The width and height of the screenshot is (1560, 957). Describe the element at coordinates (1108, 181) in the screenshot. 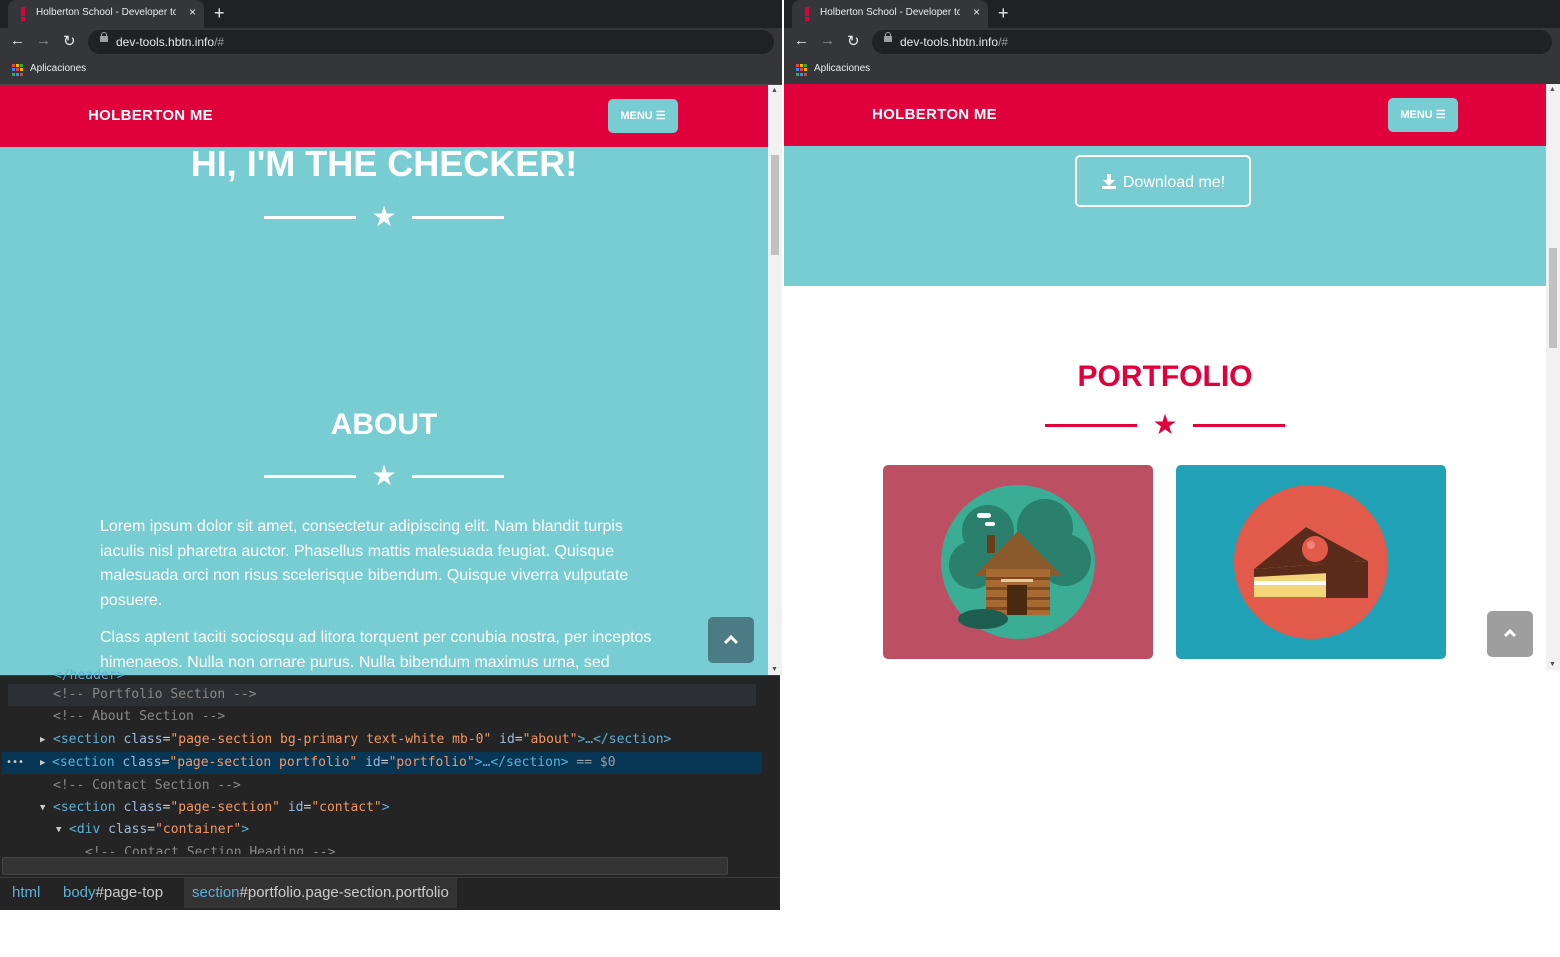

I see `download-icon` at that location.